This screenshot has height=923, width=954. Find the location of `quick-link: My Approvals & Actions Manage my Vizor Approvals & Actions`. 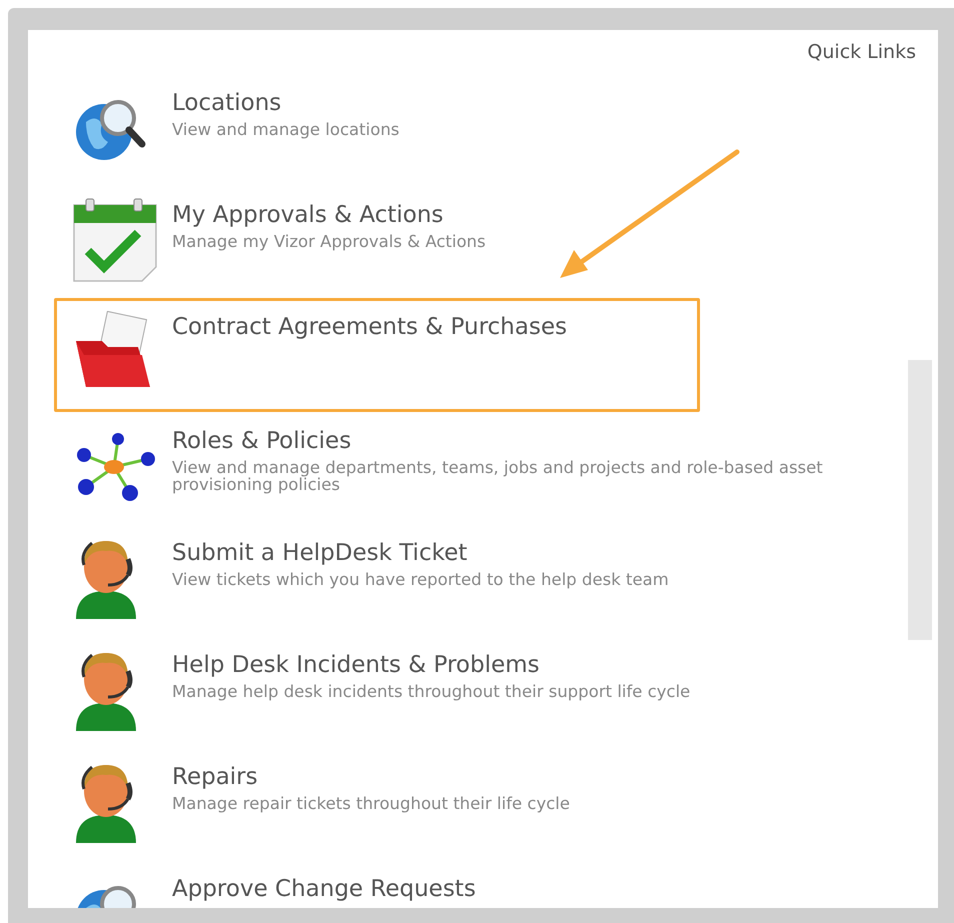

quick-link: My Approvals & Actions Manage my Vizor Approvals & Actions is located at coordinates (496, 242).